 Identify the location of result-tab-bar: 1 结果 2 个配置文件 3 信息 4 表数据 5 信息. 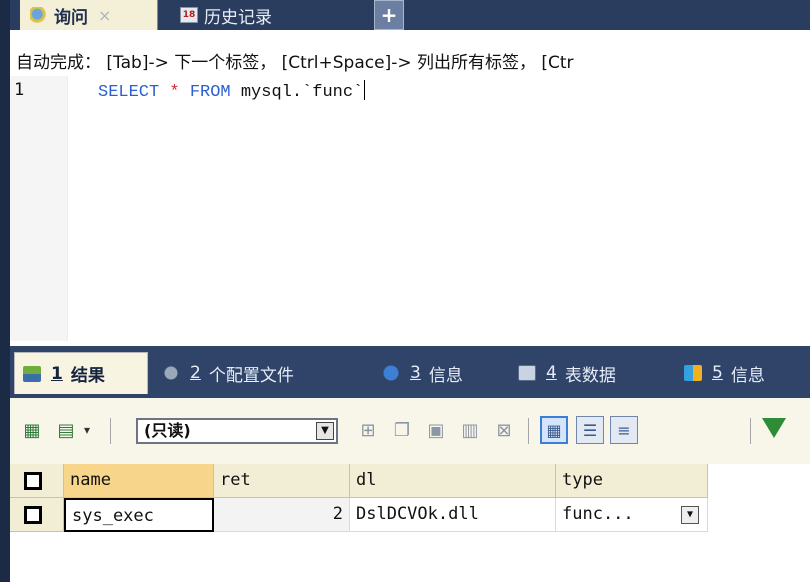
(410, 372).